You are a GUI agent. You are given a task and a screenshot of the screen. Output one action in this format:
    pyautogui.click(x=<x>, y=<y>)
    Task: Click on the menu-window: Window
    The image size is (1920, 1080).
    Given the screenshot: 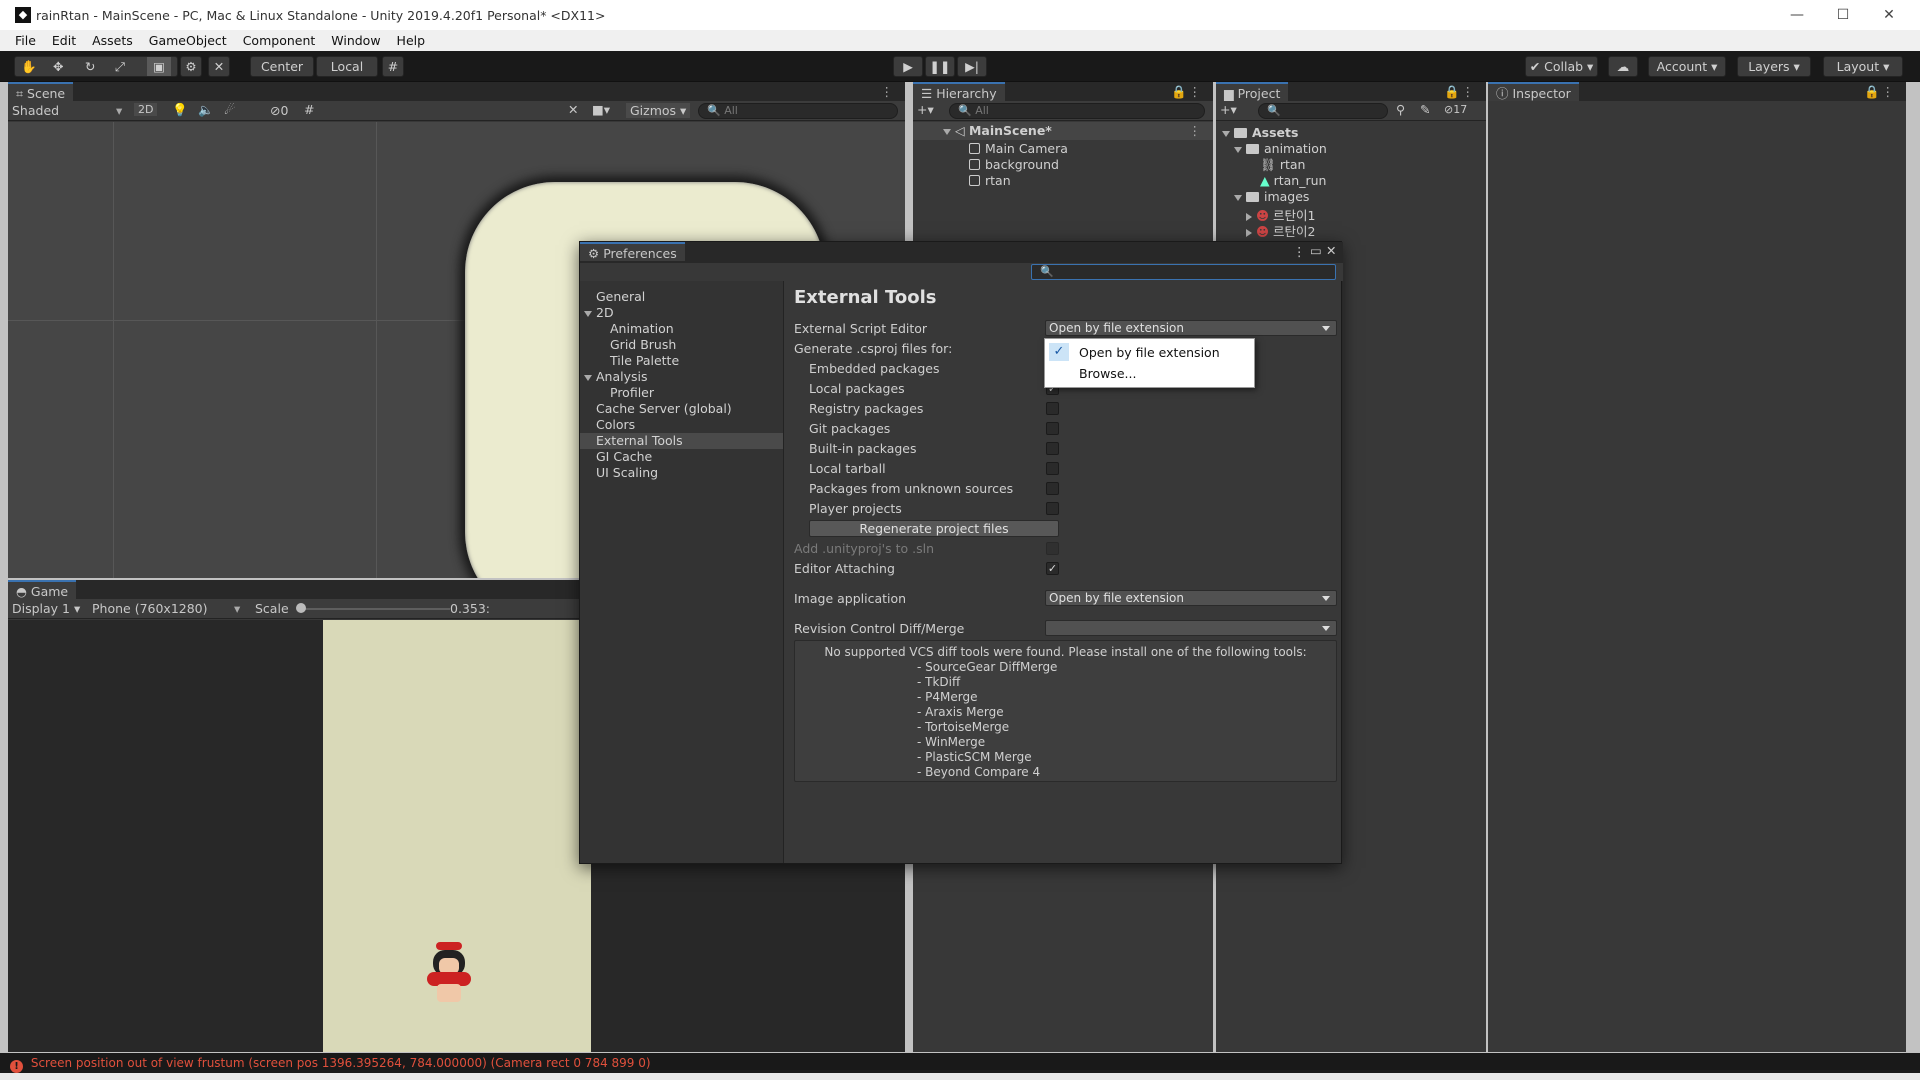 What is the action you would take?
    pyautogui.click(x=355, y=39)
    